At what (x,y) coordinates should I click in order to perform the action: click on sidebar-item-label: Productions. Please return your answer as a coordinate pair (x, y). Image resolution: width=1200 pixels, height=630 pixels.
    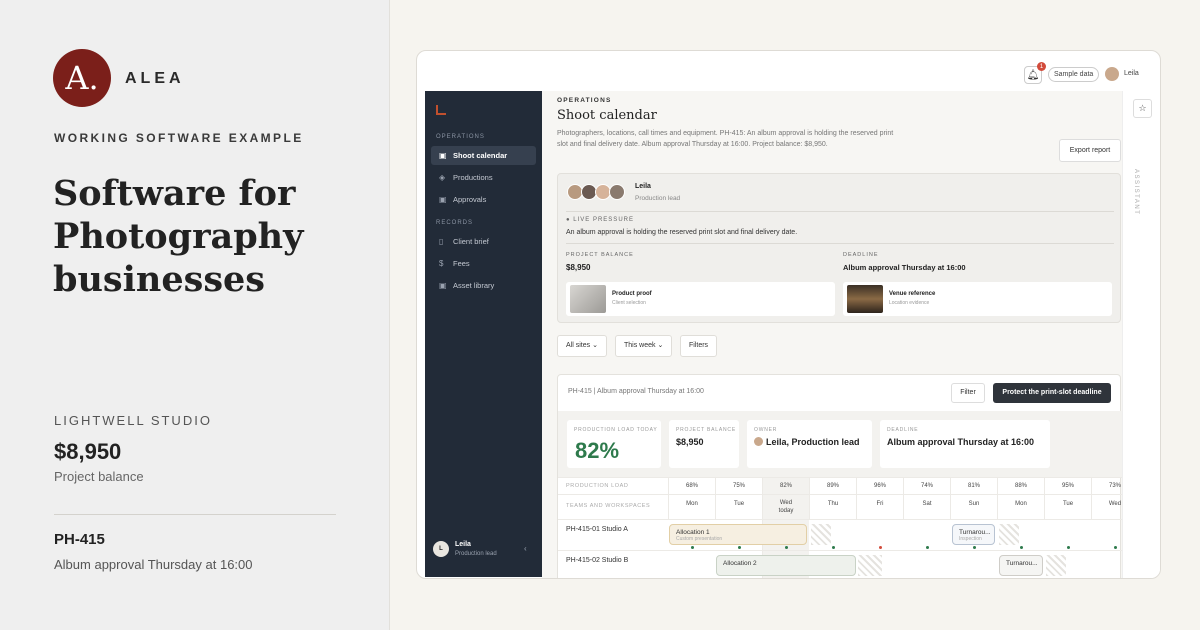
    Looking at the image, I should click on (473, 177).